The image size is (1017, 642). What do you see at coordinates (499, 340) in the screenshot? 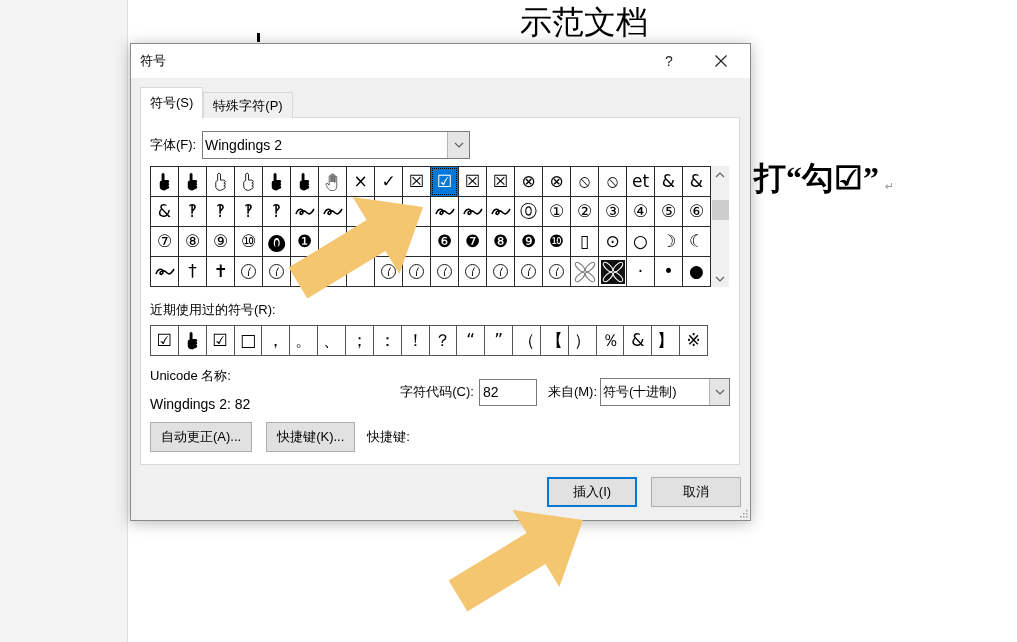
I see `recent-symbol-cell: ”` at bounding box center [499, 340].